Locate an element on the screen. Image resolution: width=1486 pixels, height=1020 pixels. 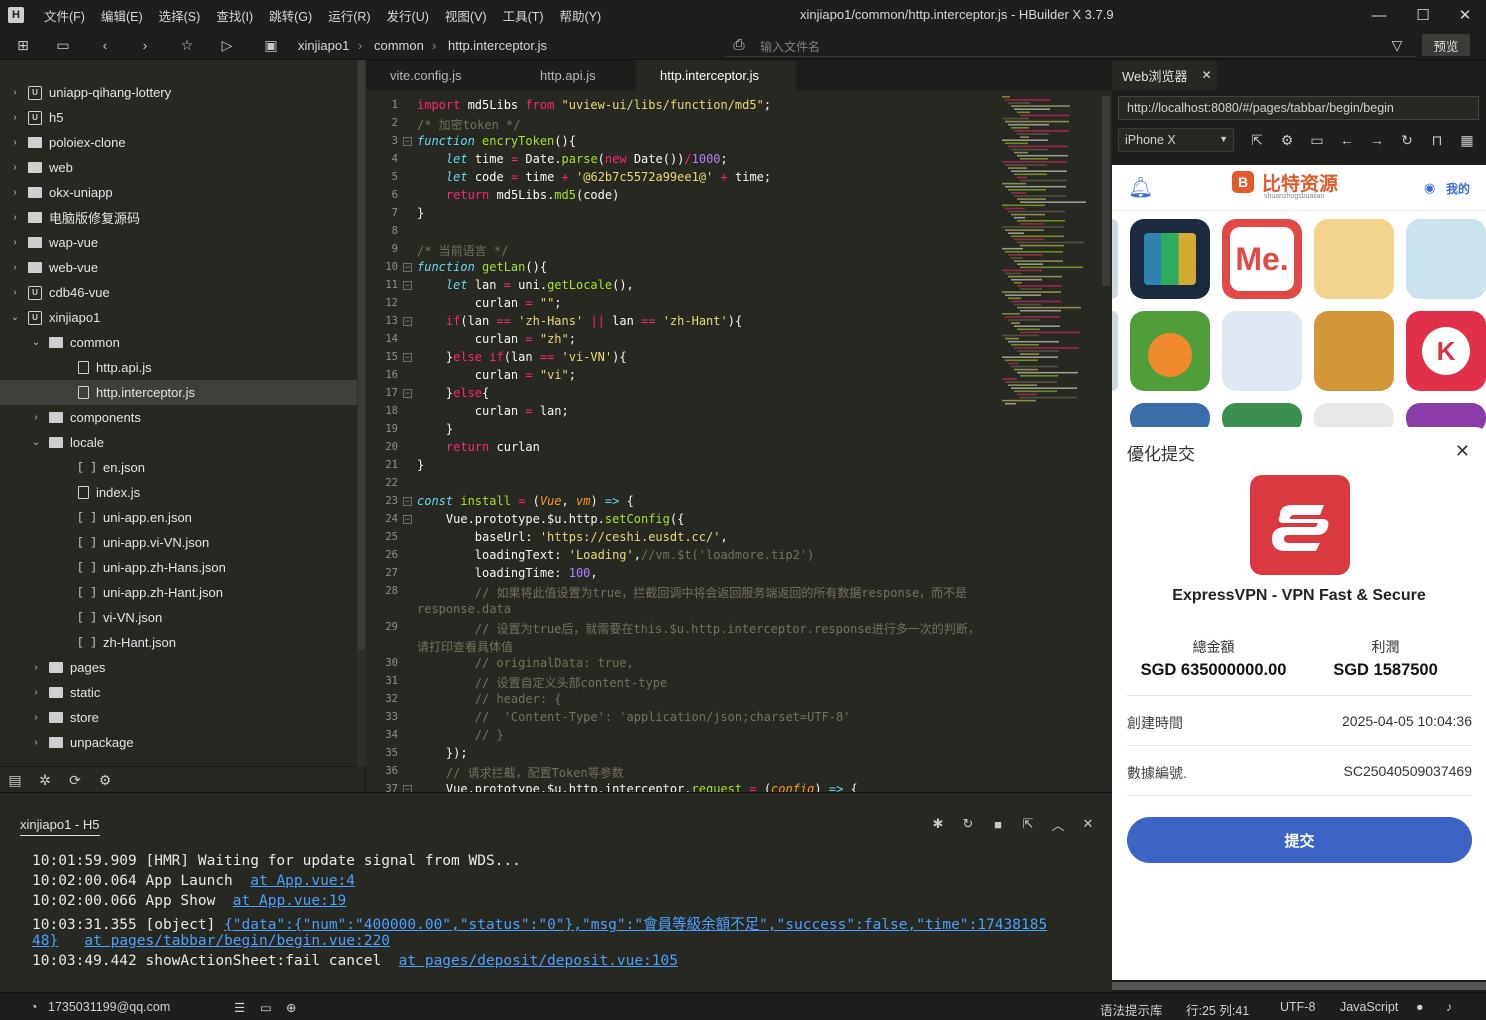
tree-item: [ ] uni-app.zh-Hant.json is located at coordinates (178, 592).